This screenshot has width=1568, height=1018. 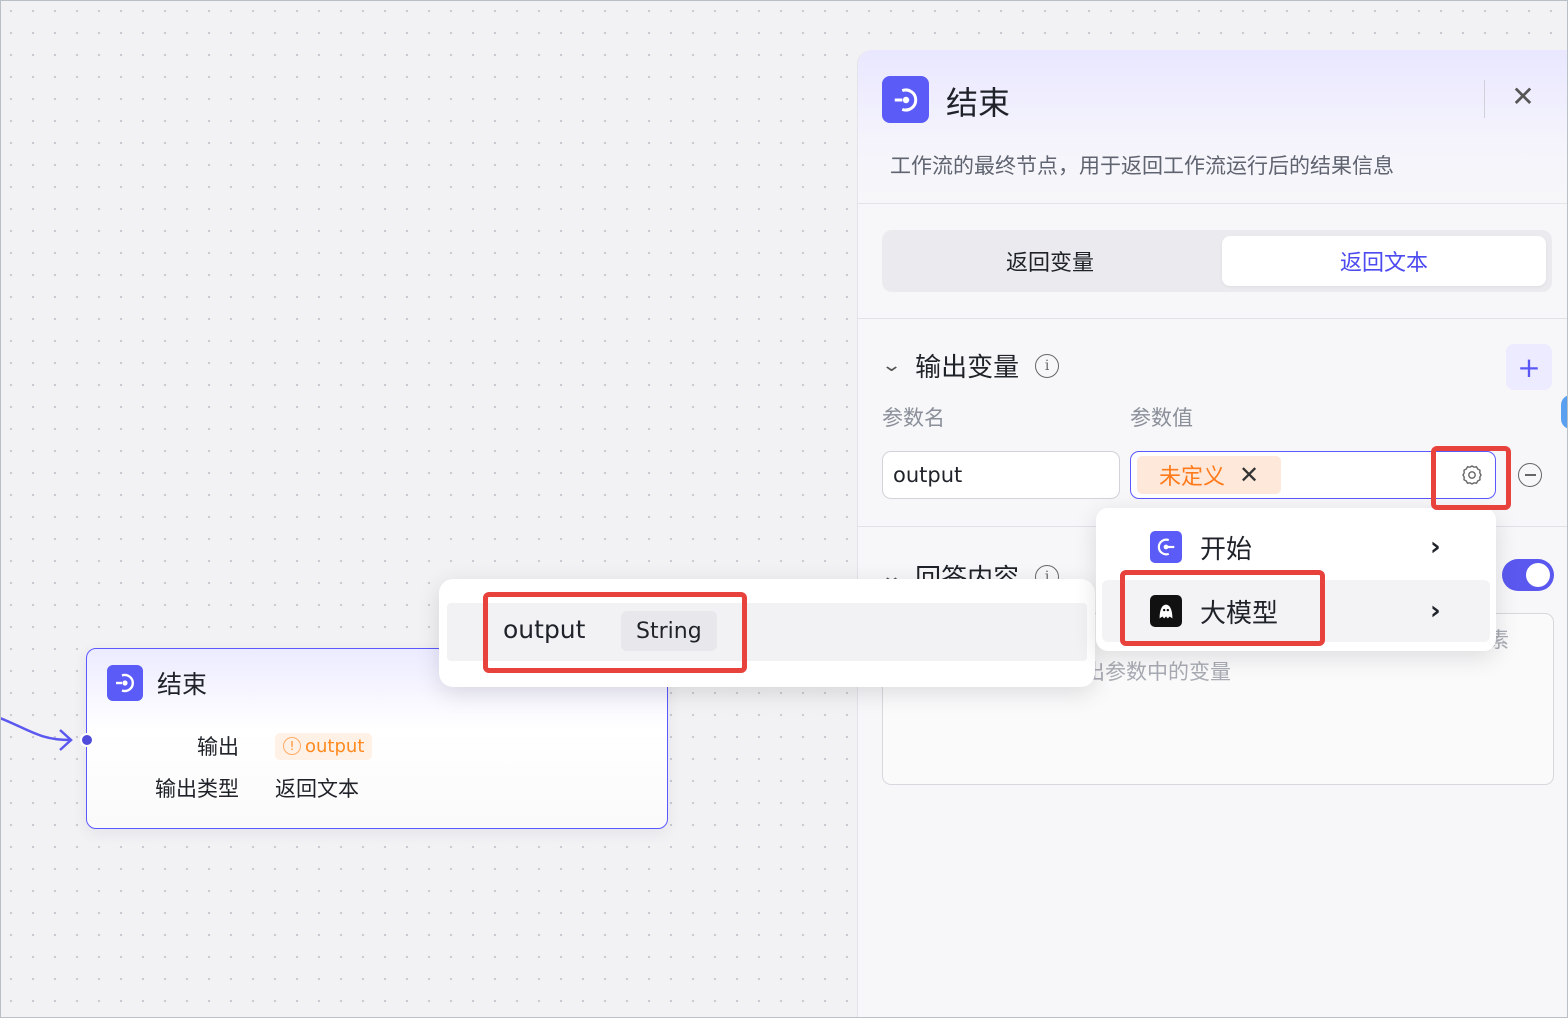 I want to click on param-value-input: 未定义 ✕, so click(x=1313, y=475).